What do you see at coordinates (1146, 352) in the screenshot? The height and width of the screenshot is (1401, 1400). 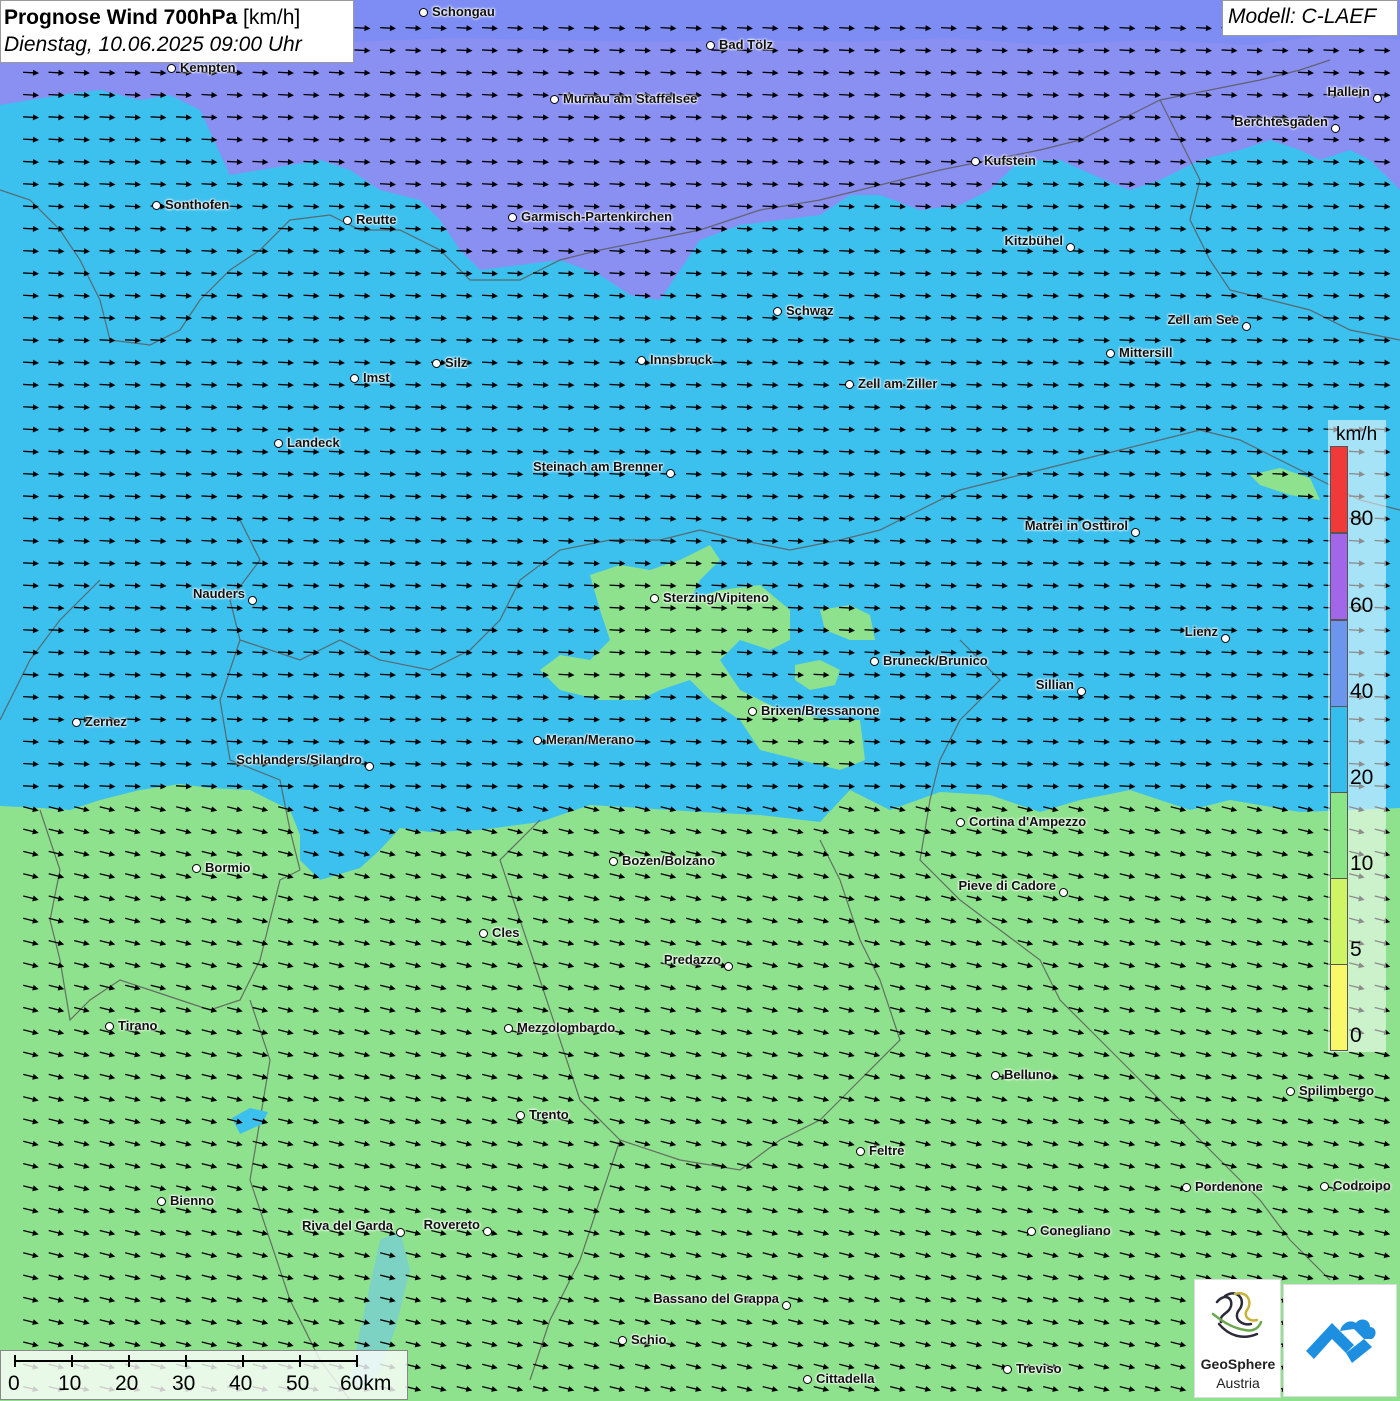 I see `city-label: Mittersill` at bounding box center [1146, 352].